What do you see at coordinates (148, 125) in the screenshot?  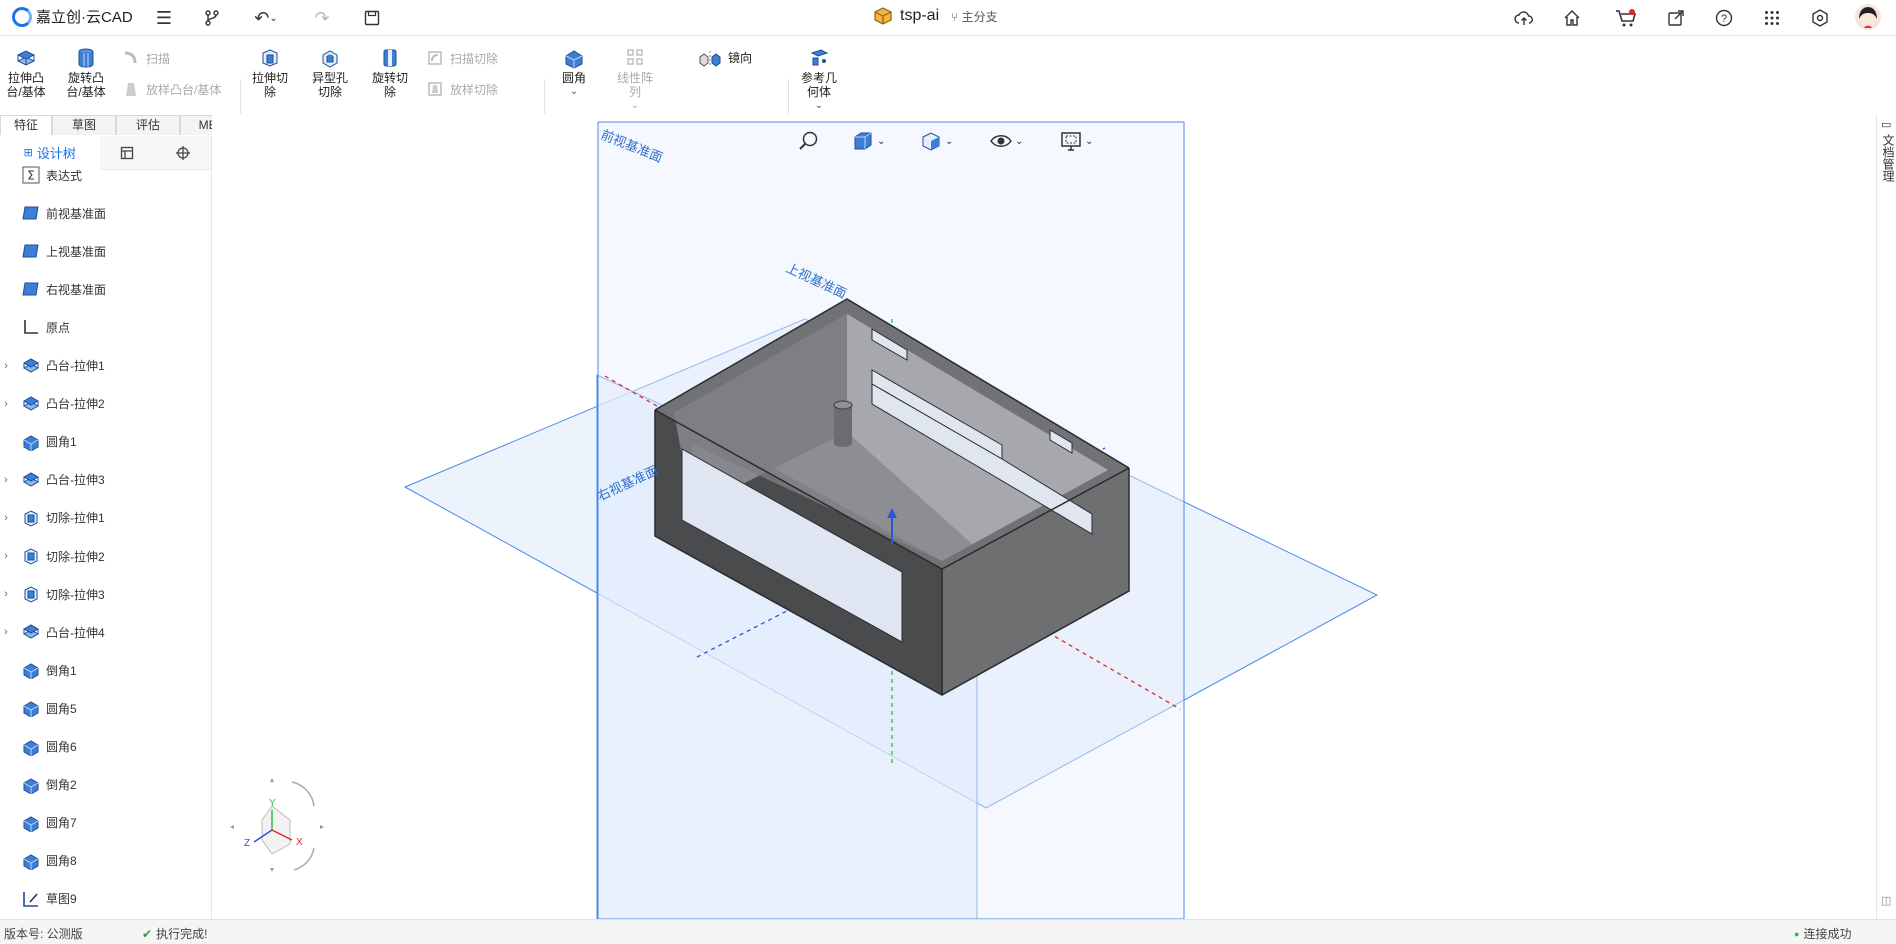 I see `tab-evaluate: 评估` at bounding box center [148, 125].